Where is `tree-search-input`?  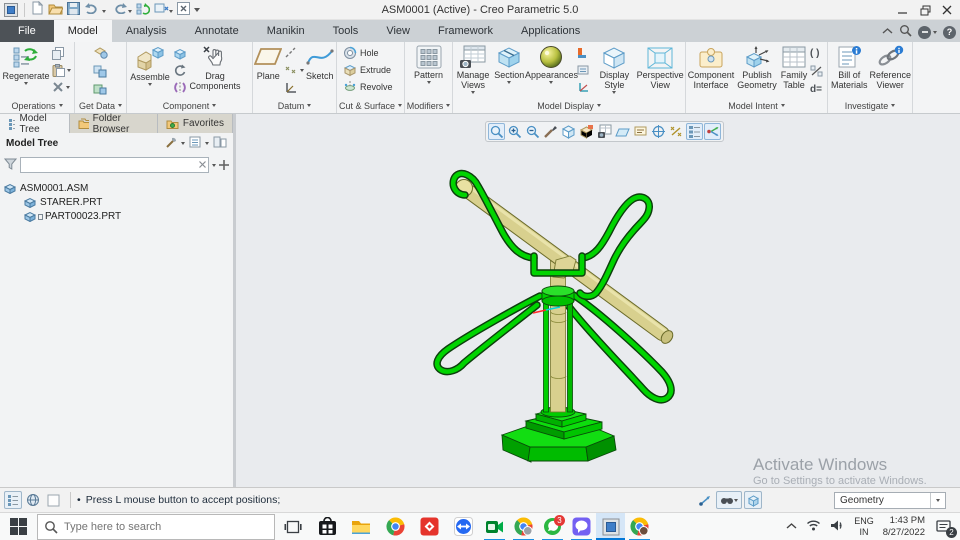
tree-search-input is located at coordinates (114, 165).